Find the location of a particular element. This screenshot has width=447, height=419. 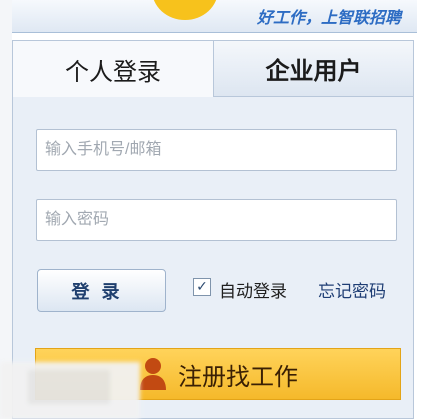

header-banner: 好工作，上智联招聘 is located at coordinates (214, 16).